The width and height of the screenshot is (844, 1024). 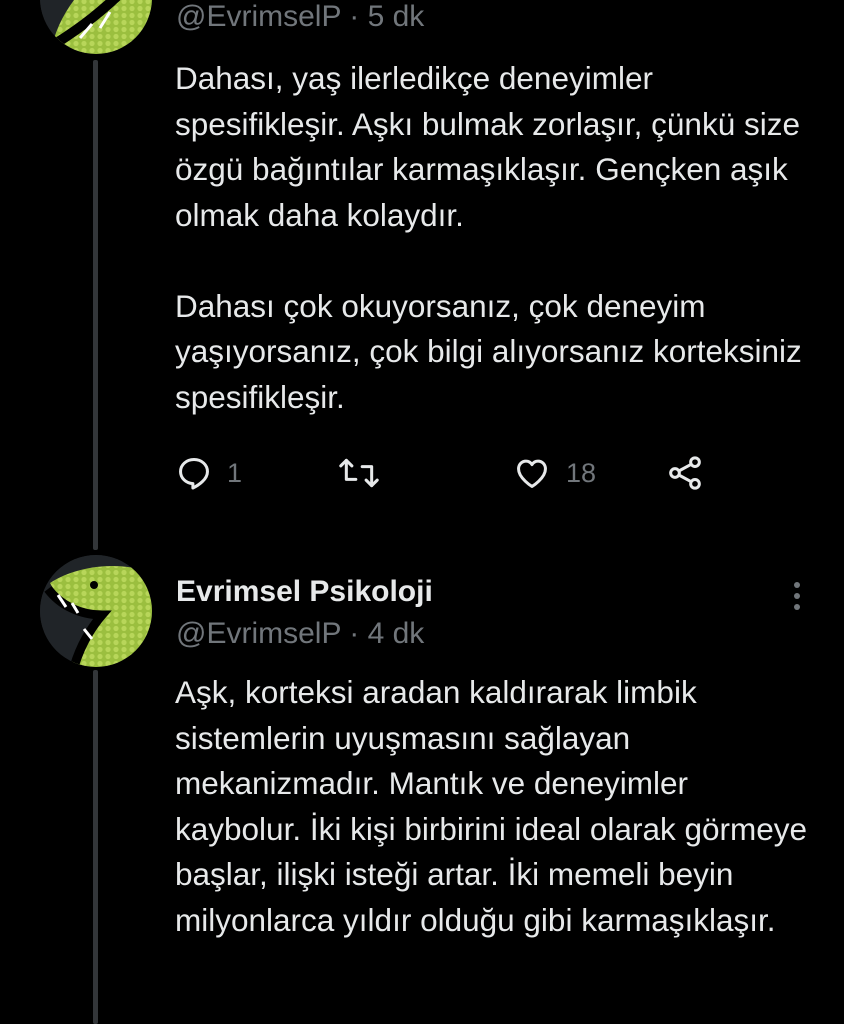 I want to click on retweet-icon, so click(x=359, y=473).